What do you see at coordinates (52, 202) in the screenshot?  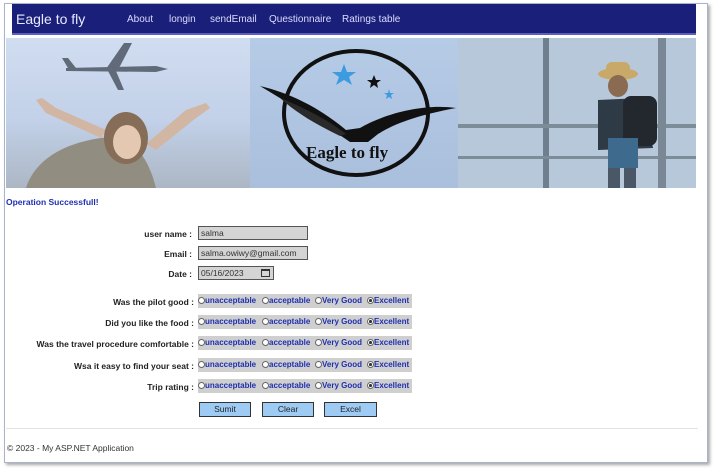 I see `success-message: Operation Successfull!` at bounding box center [52, 202].